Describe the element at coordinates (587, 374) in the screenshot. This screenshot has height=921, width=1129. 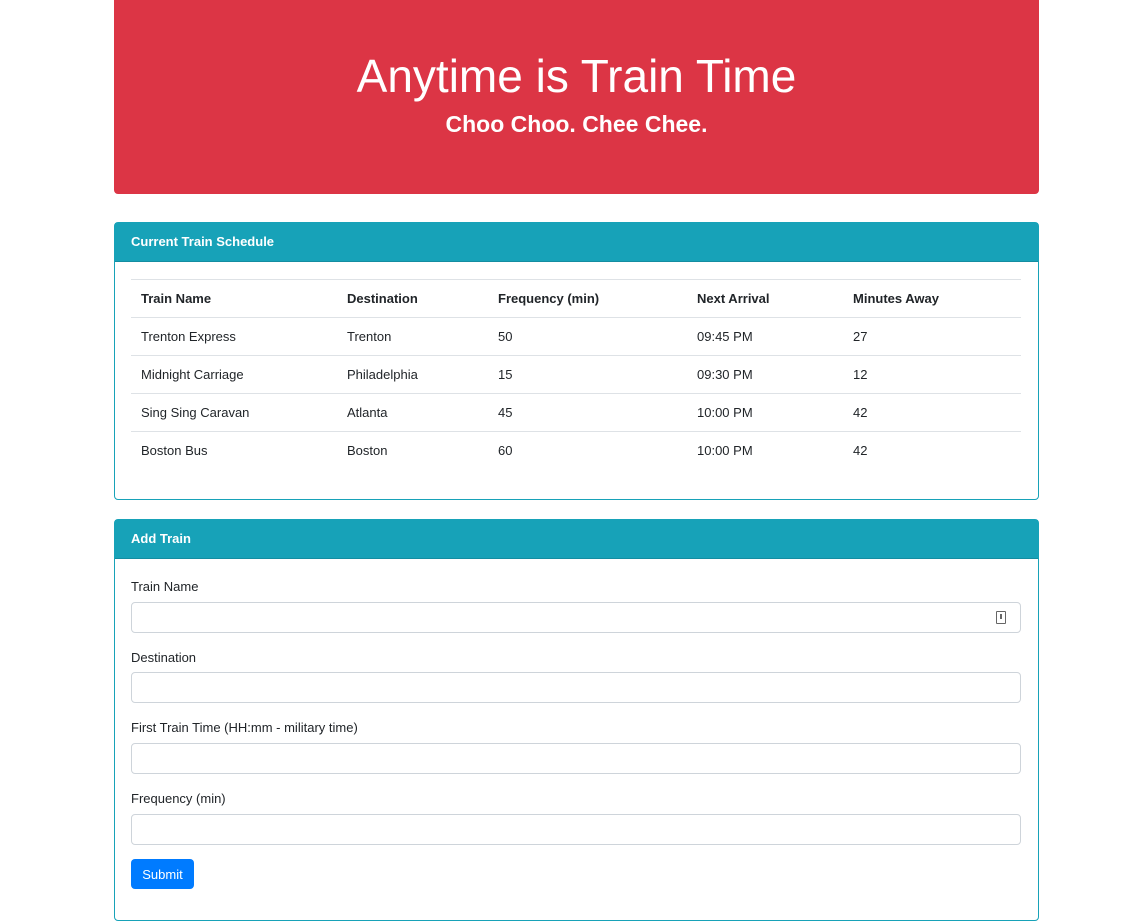
I see `cell-frequency: 15` at that location.